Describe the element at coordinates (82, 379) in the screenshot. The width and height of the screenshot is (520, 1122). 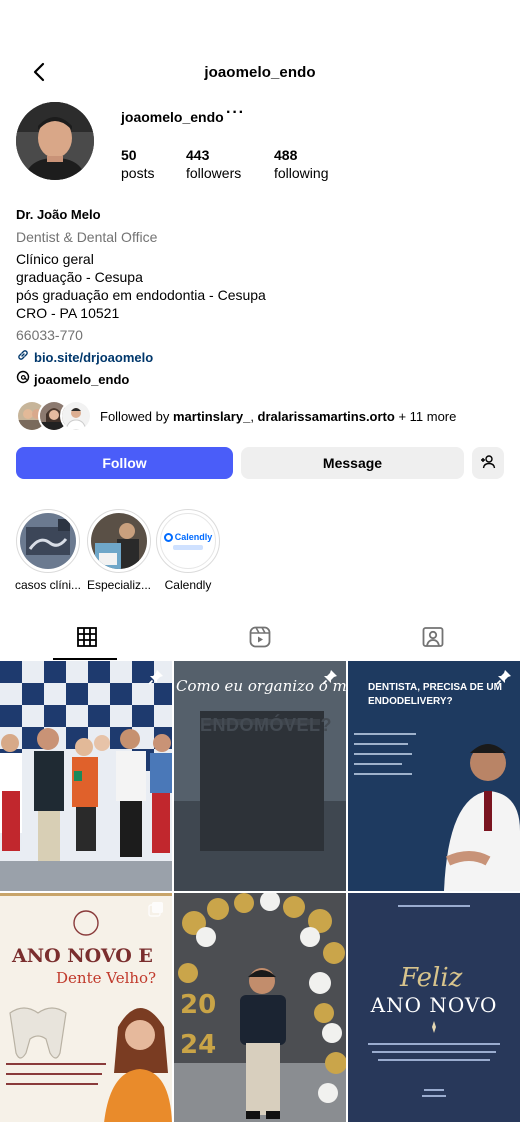
I see `threads-handle: joaomelo_endo` at that location.